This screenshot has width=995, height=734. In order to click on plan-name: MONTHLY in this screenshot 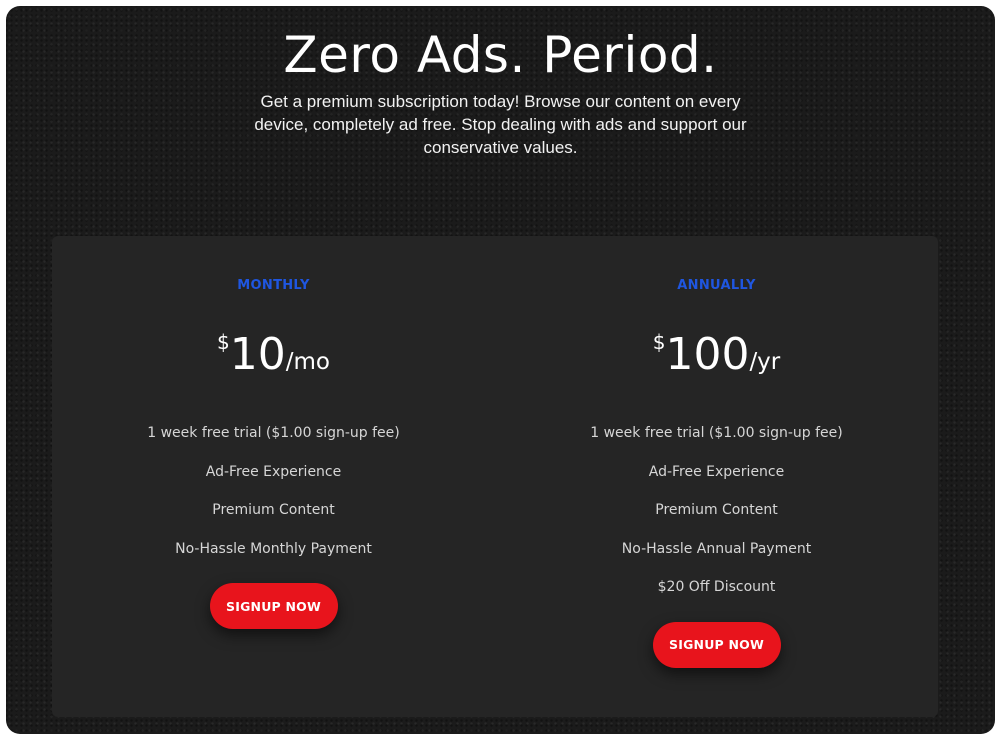, I will do `click(273, 285)`.